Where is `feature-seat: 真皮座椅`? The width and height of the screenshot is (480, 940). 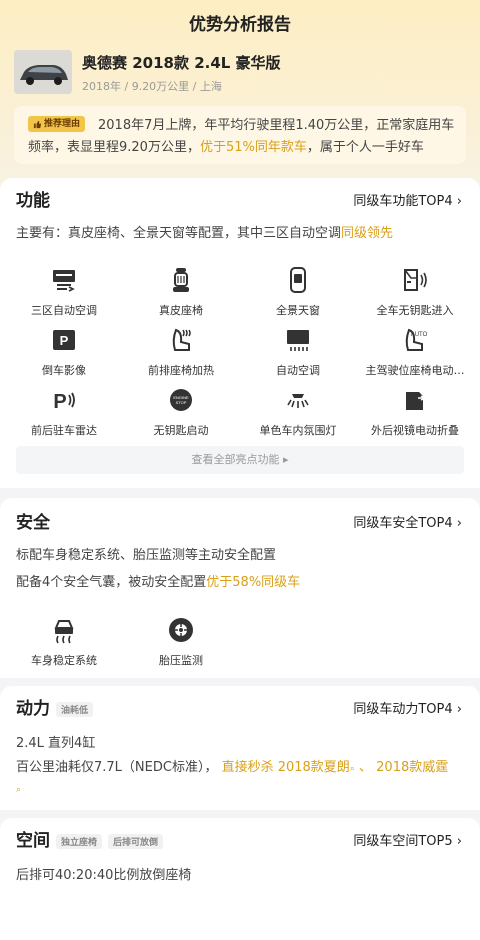
feature-seat: 真皮座椅 is located at coordinates (181, 292).